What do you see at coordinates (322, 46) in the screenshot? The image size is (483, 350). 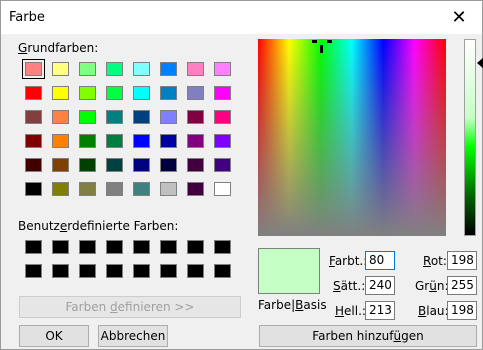 I see `crosshair-icon` at bounding box center [322, 46].